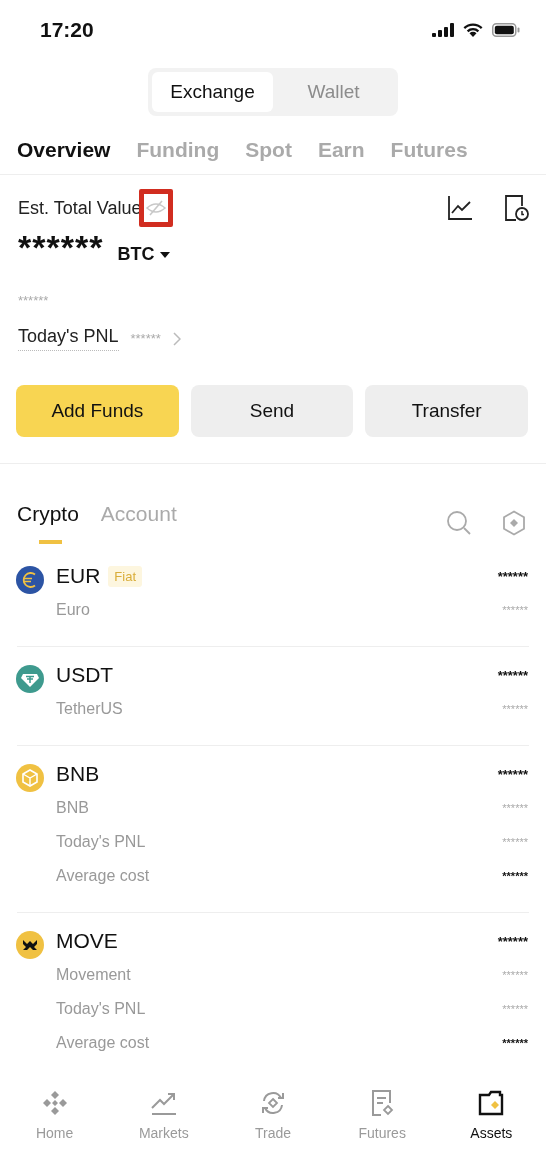 This screenshot has height=1168, width=546. I want to click on currency-selector: BTC, so click(144, 255).